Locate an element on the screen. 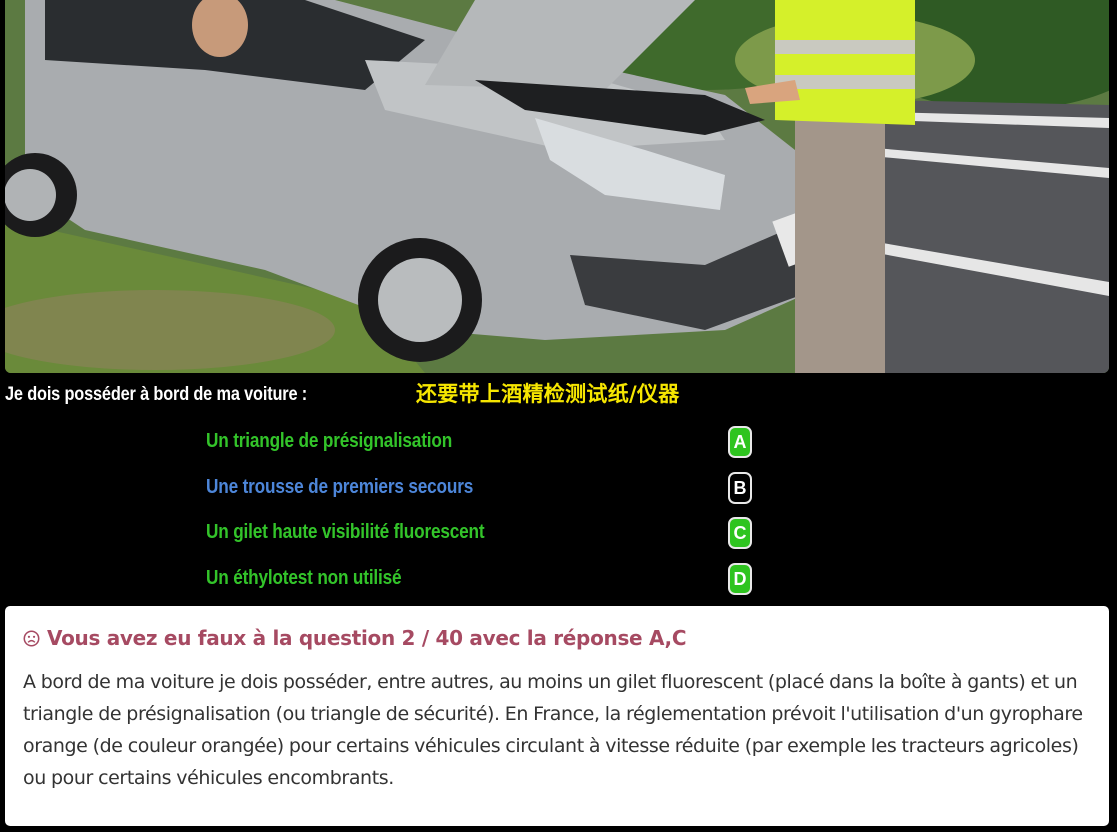 Image resolution: width=1117 pixels, height=832 pixels. answer-b-text: Une trousse de premiers secours is located at coordinates (339, 487).